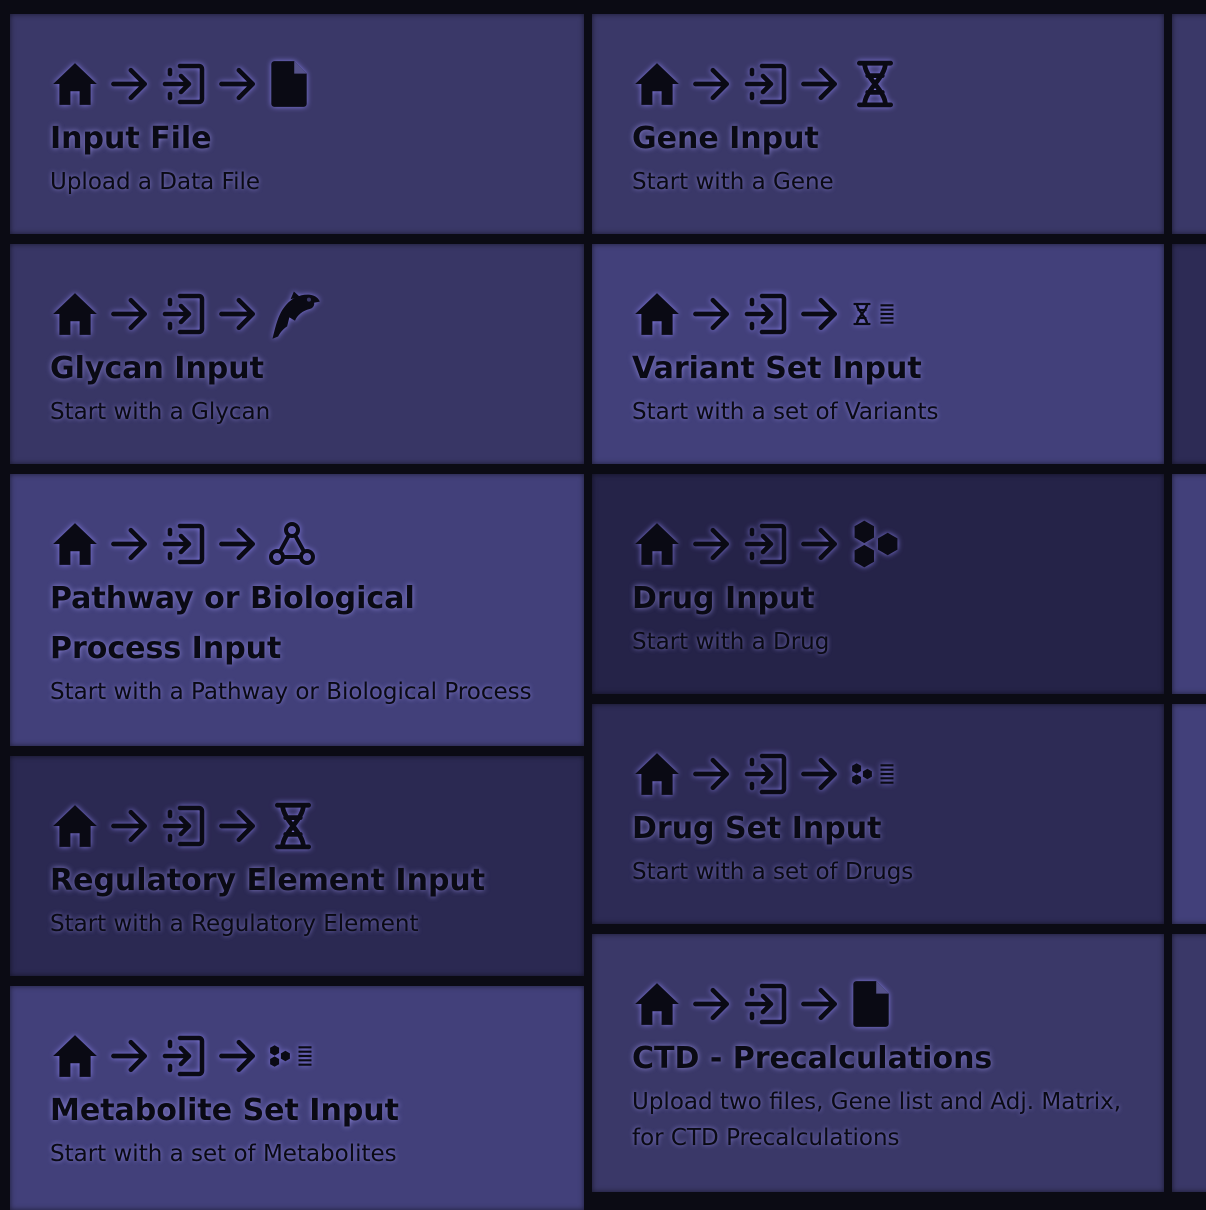  What do you see at coordinates (773, 872) in the screenshot?
I see `card-subtitle: Start with a set of Drugs` at bounding box center [773, 872].